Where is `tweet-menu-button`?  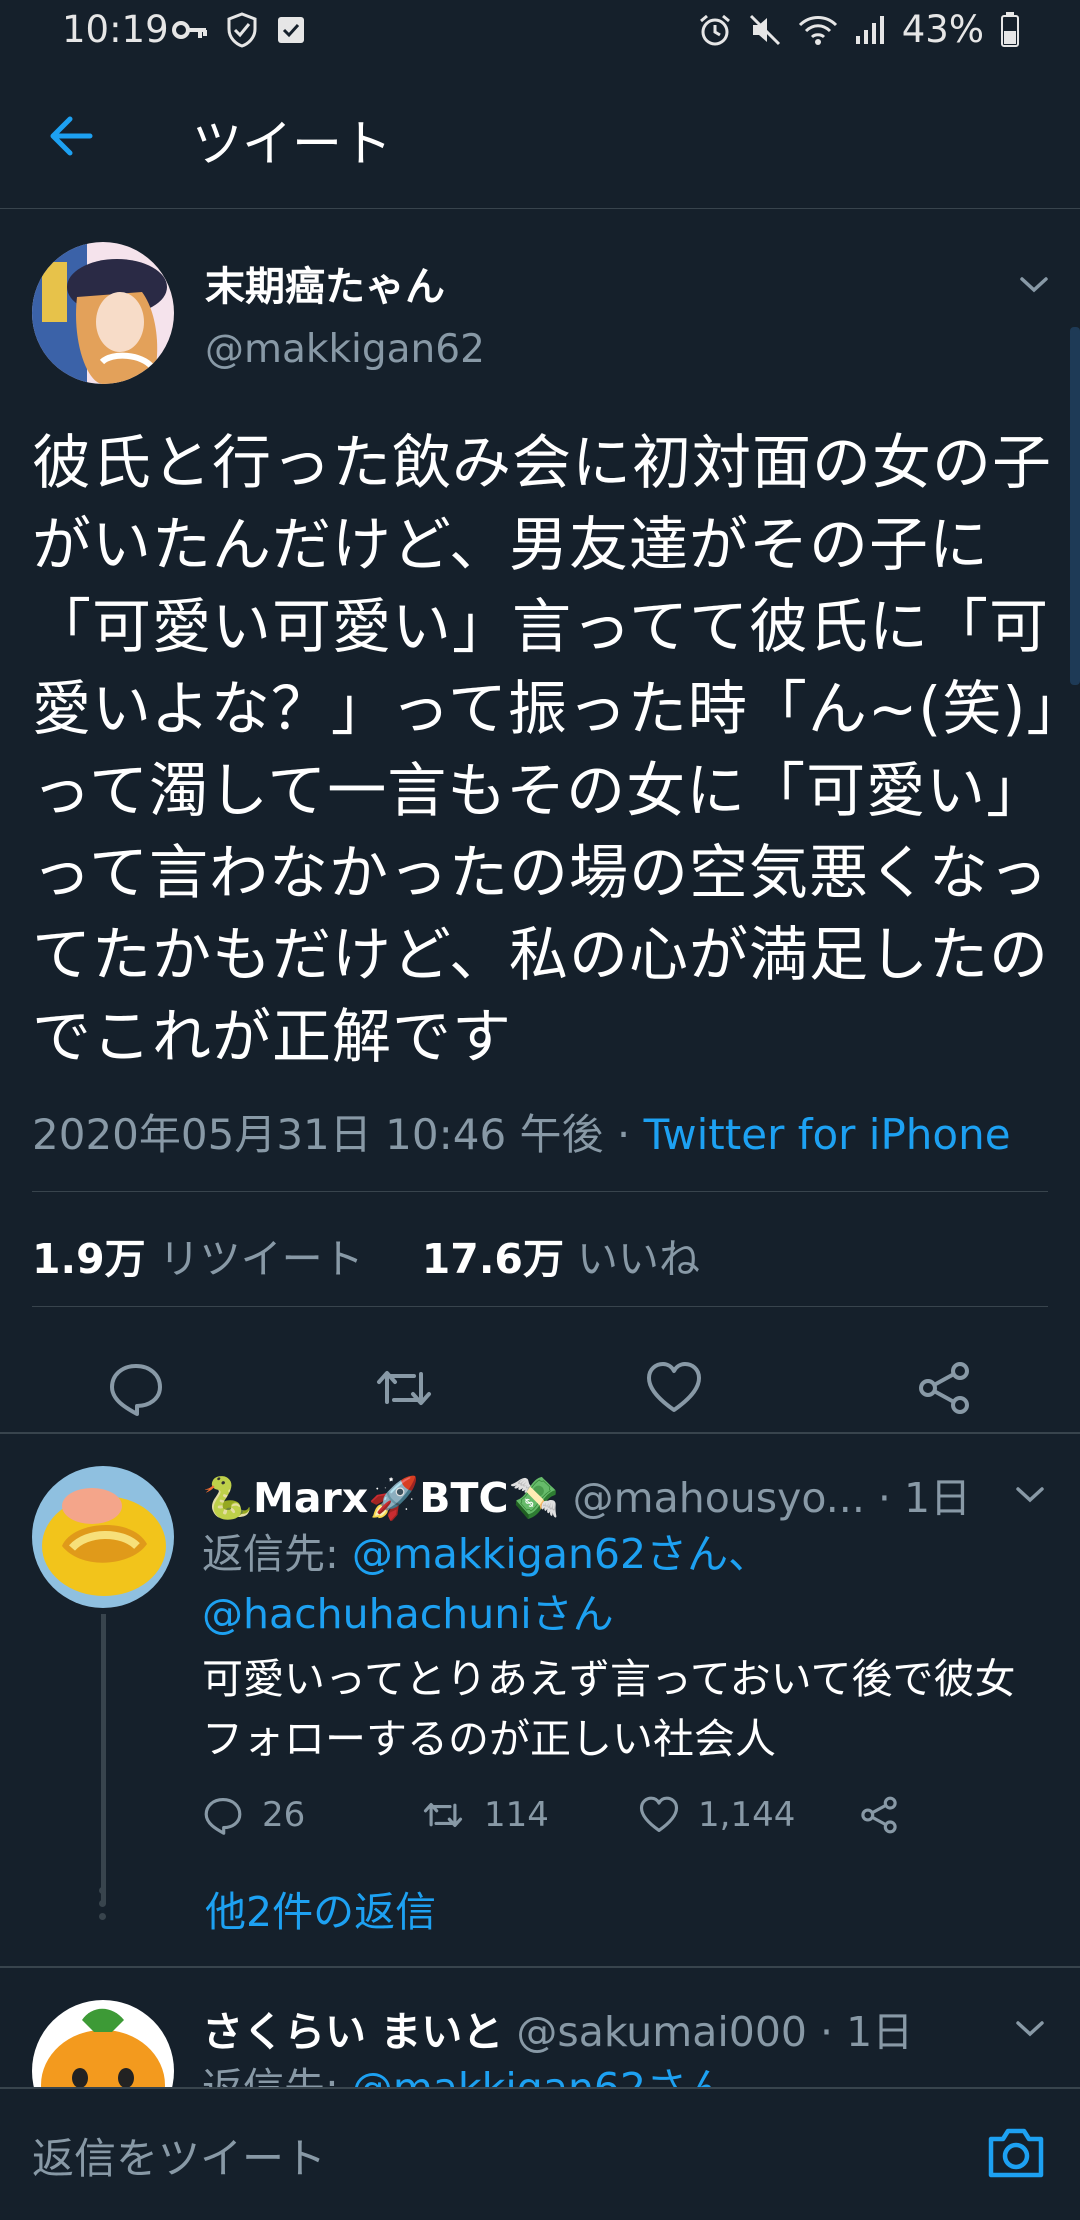
tweet-menu-button is located at coordinates (1034, 284).